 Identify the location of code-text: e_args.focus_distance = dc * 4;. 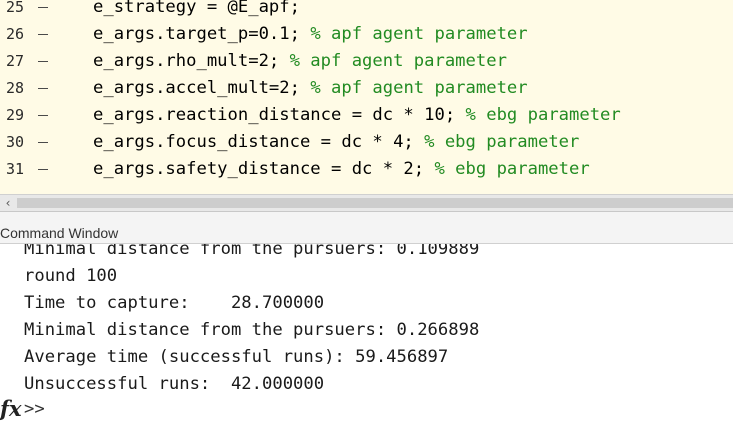
(259, 142).